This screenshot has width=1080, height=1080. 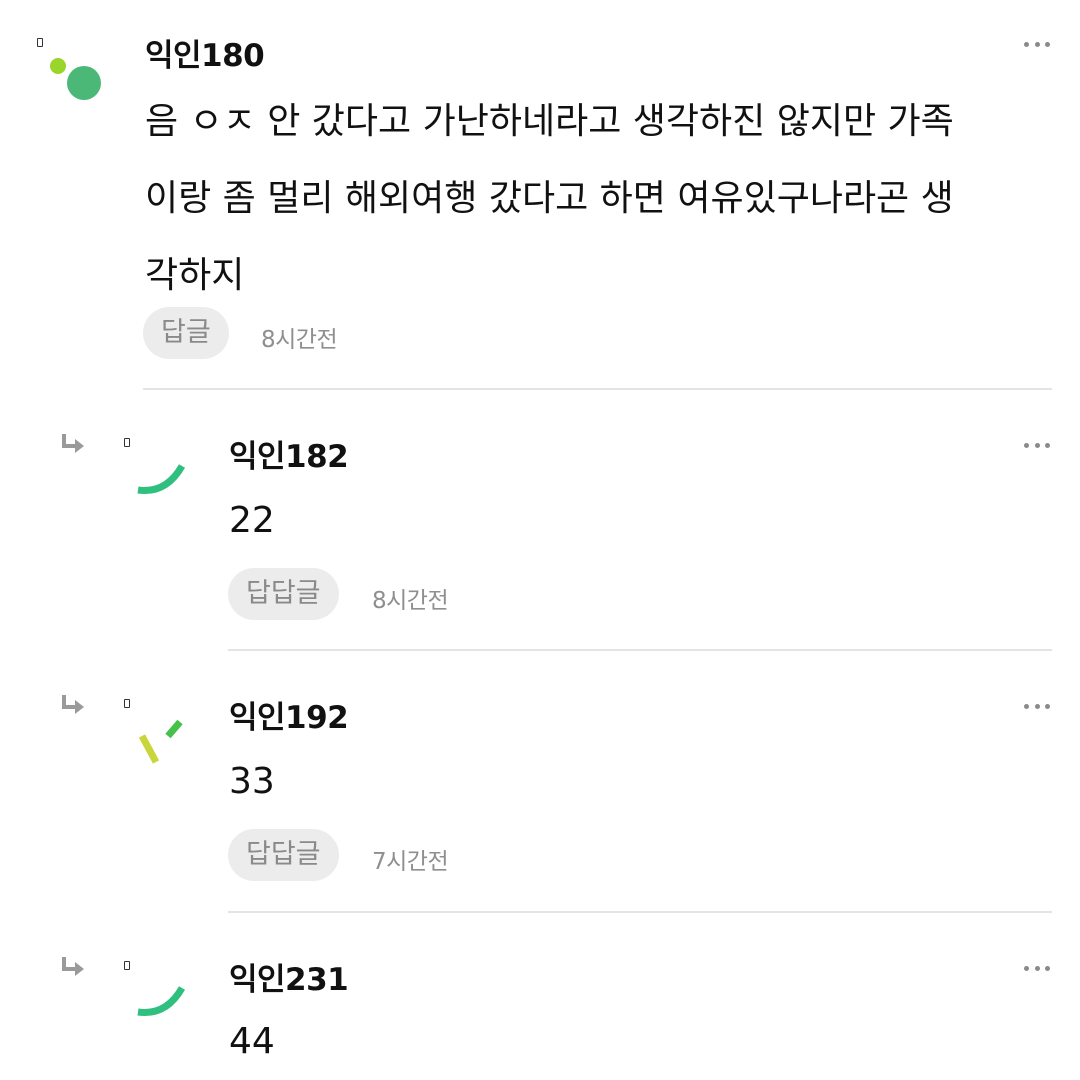 I want to click on green-dots-avatar-icon, so click(x=75, y=79).